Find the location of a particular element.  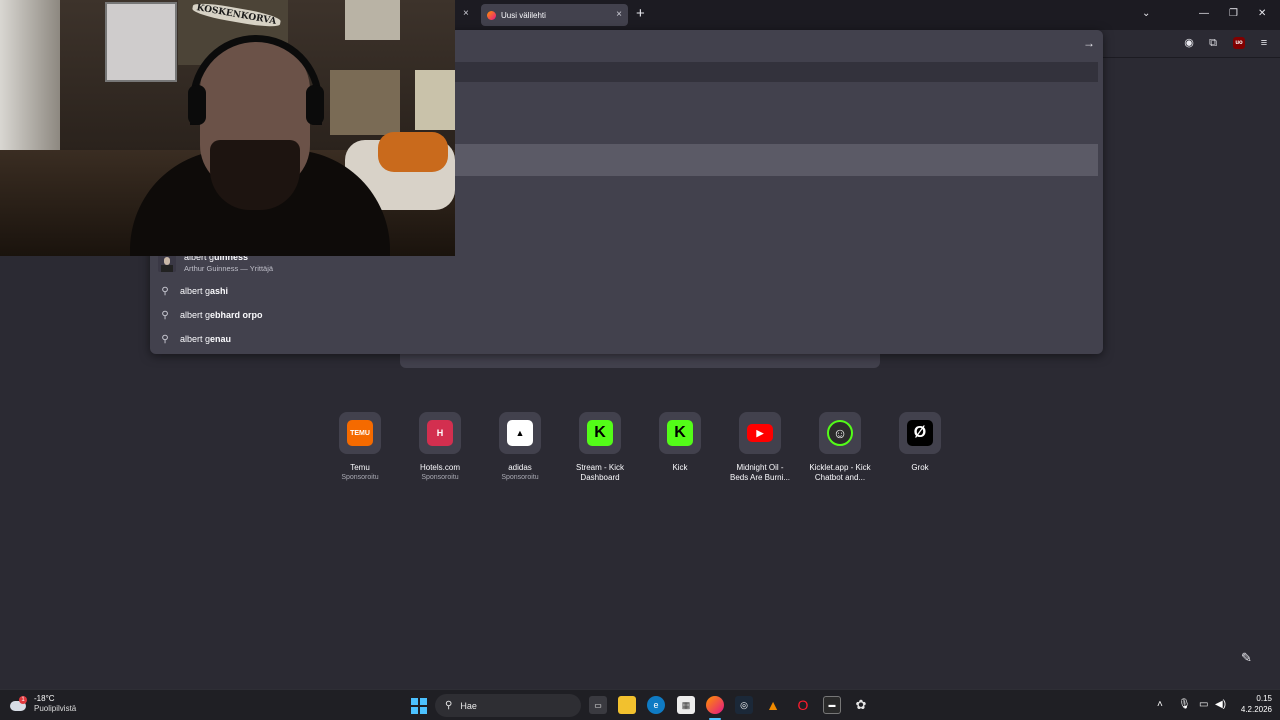

clock-time: 0.15 is located at coordinates (1264, 698).